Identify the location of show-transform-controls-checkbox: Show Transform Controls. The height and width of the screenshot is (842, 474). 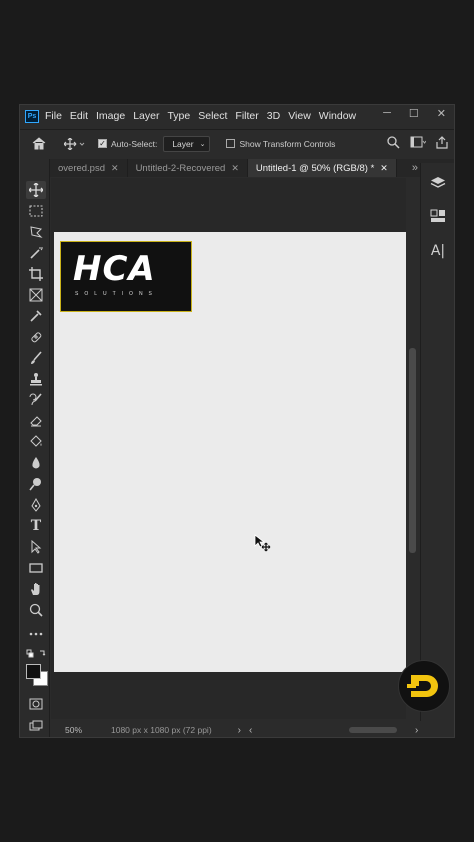
(280, 144).